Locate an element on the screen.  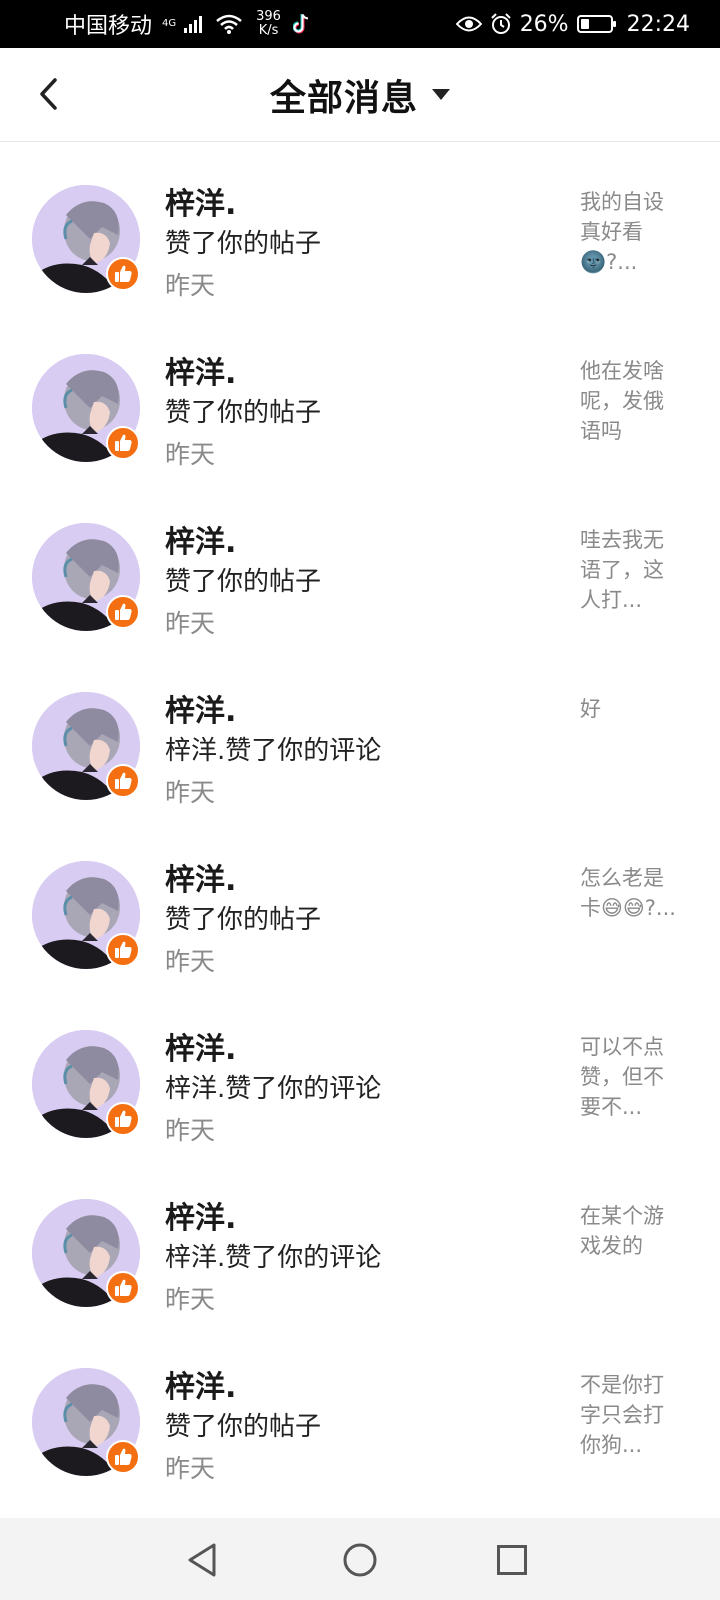
square-recent-icon is located at coordinates (512, 1560).